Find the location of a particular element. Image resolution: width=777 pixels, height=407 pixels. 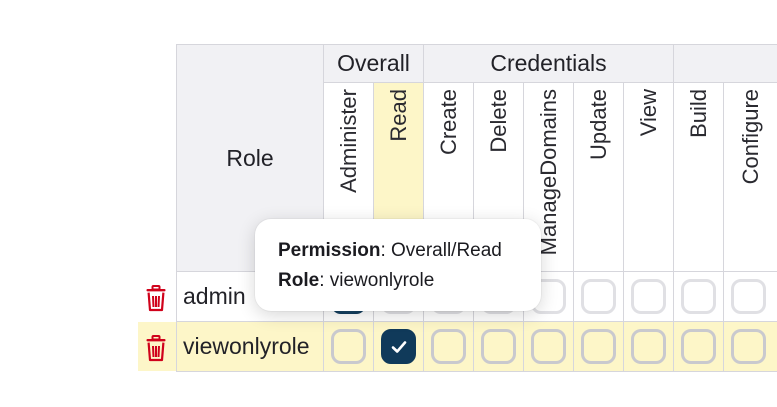

group-header-label: Credentials is located at coordinates (548, 63).